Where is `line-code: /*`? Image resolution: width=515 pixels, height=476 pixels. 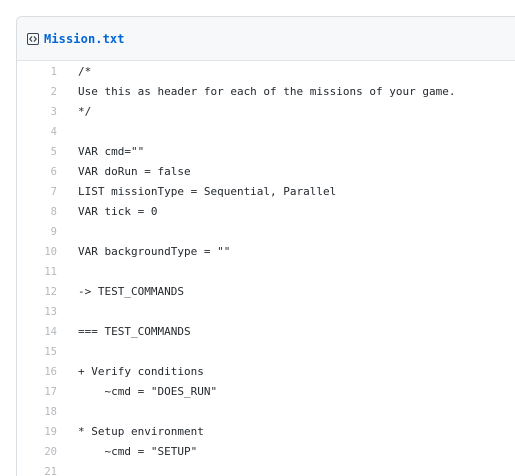
line-code: /* is located at coordinates (85, 71).